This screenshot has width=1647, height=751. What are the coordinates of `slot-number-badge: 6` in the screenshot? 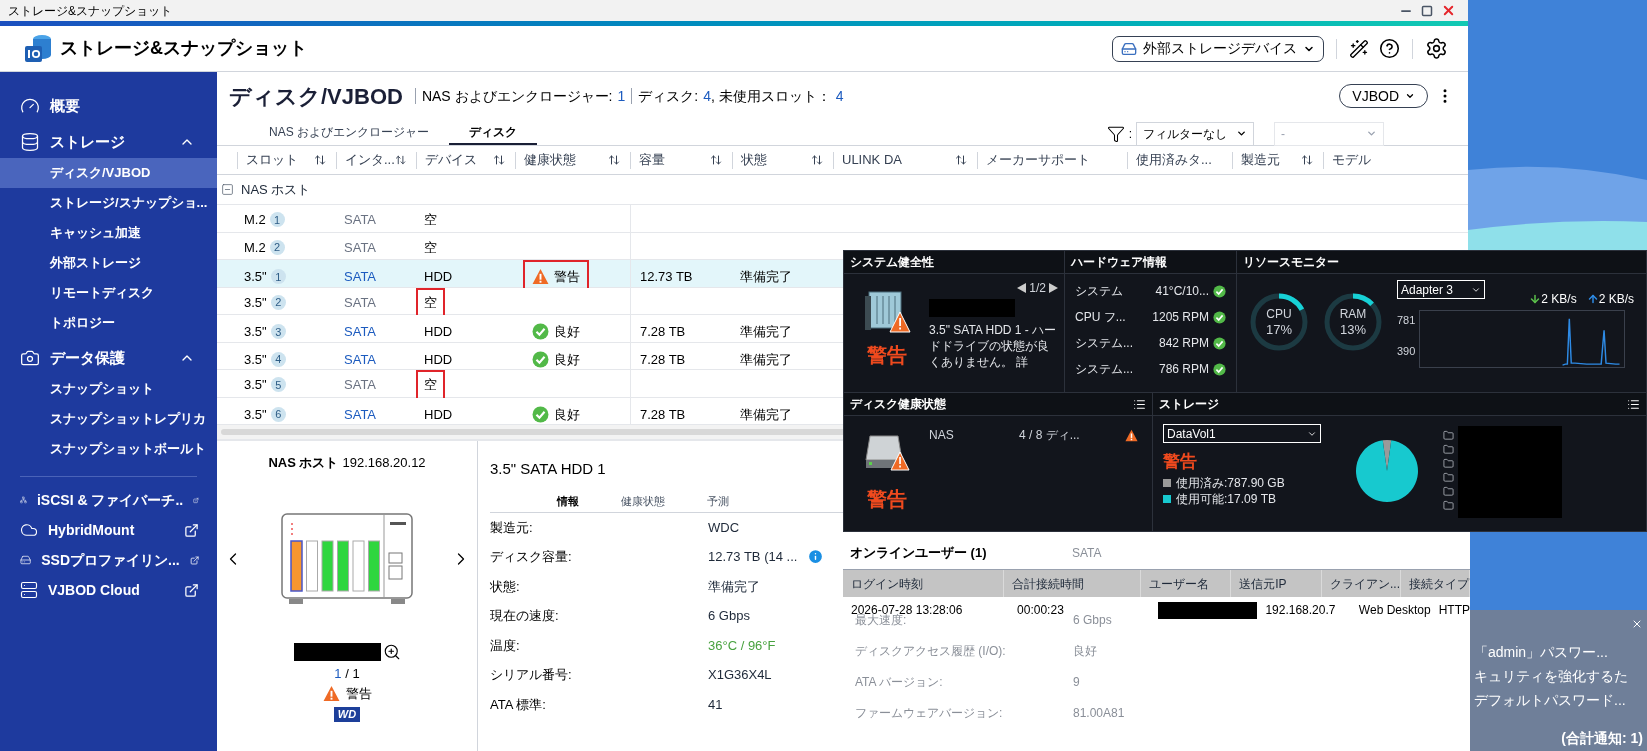 It's located at (278, 414).